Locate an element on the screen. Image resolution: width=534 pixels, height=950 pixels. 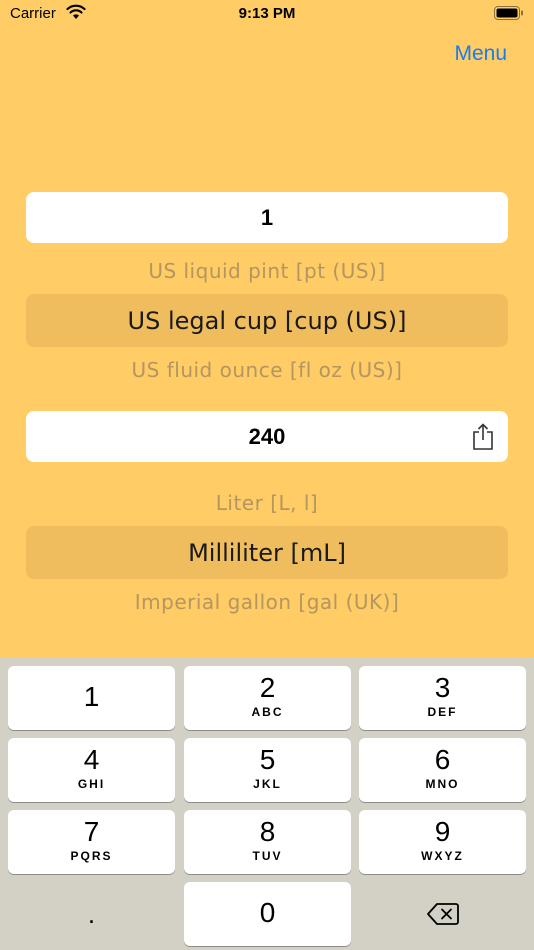
bottom-value-text: 240 is located at coordinates (267, 436).